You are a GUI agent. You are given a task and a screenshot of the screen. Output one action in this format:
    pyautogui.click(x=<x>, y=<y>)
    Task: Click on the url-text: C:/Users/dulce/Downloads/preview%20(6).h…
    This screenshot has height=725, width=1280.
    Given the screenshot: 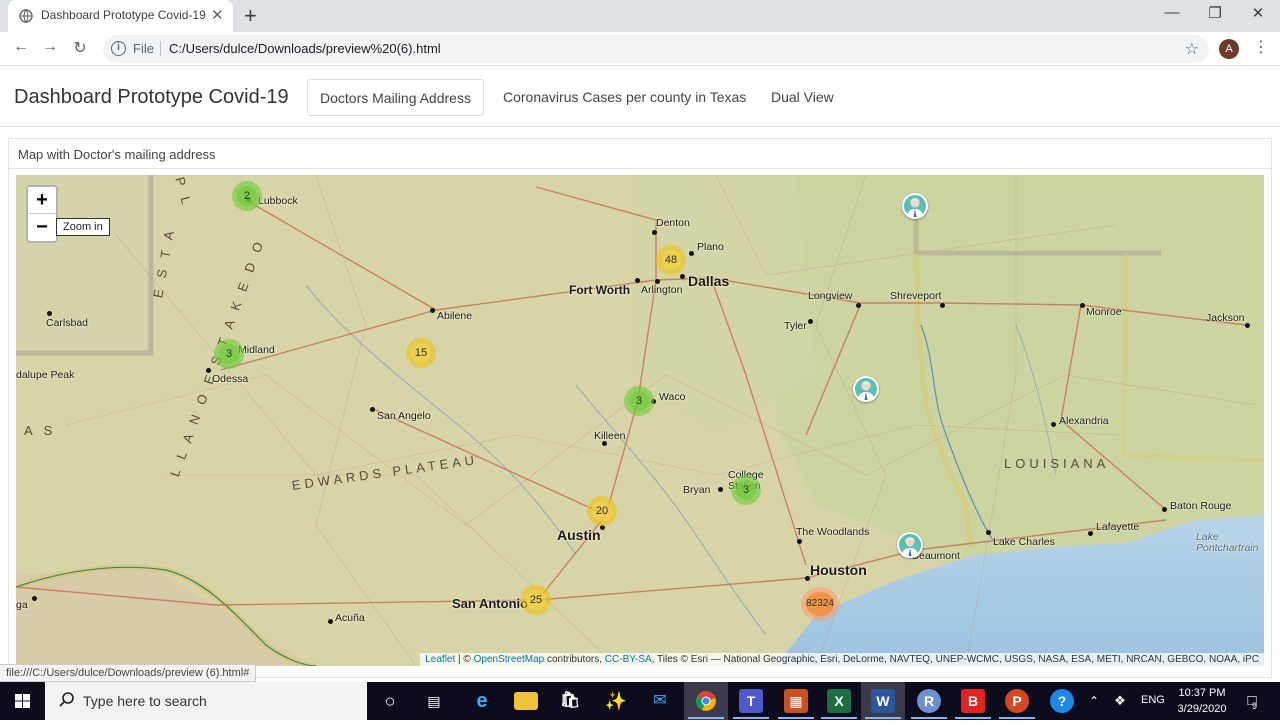 What is the action you would take?
    pyautogui.click(x=305, y=48)
    